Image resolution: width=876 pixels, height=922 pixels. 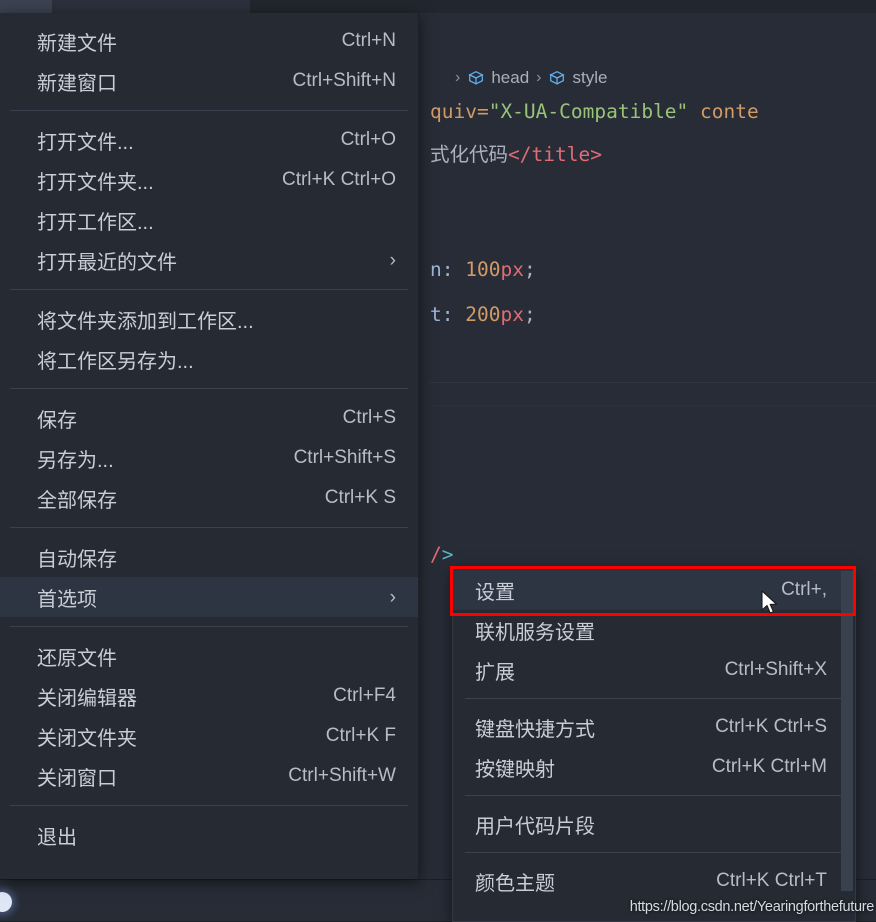 What do you see at coordinates (67, 599) in the screenshot?
I see `menu-item-label: 首选项` at bounding box center [67, 599].